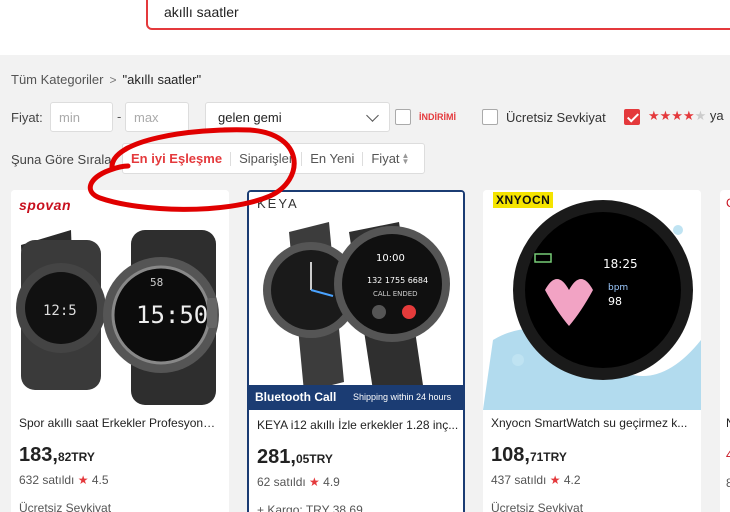  Describe the element at coordinates (47, 480) in the screenshot. I see `sold-count: 632 satıldı` at that location.